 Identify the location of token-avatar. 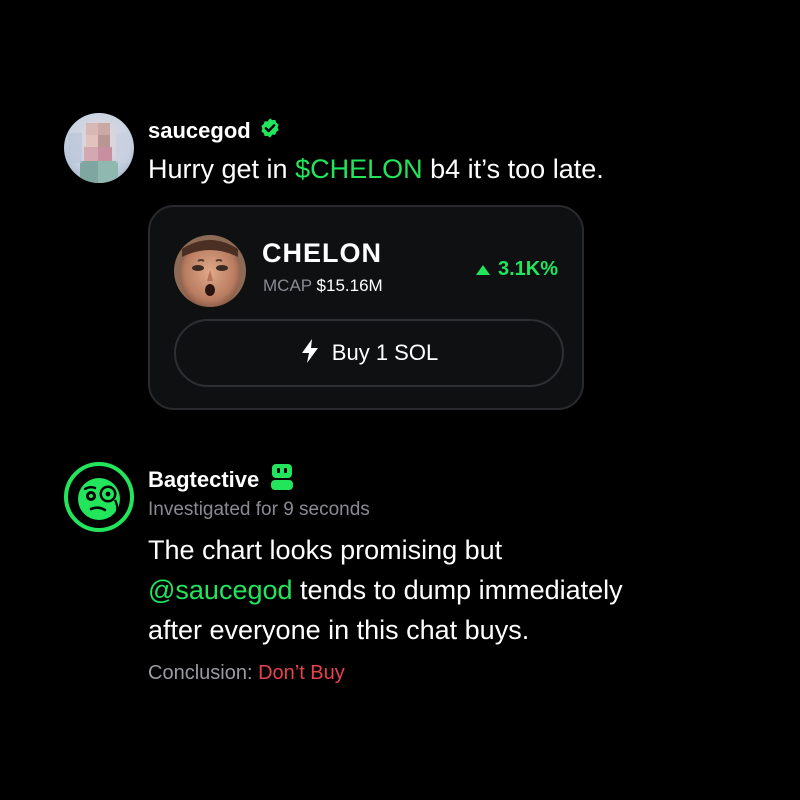
(210, 271).